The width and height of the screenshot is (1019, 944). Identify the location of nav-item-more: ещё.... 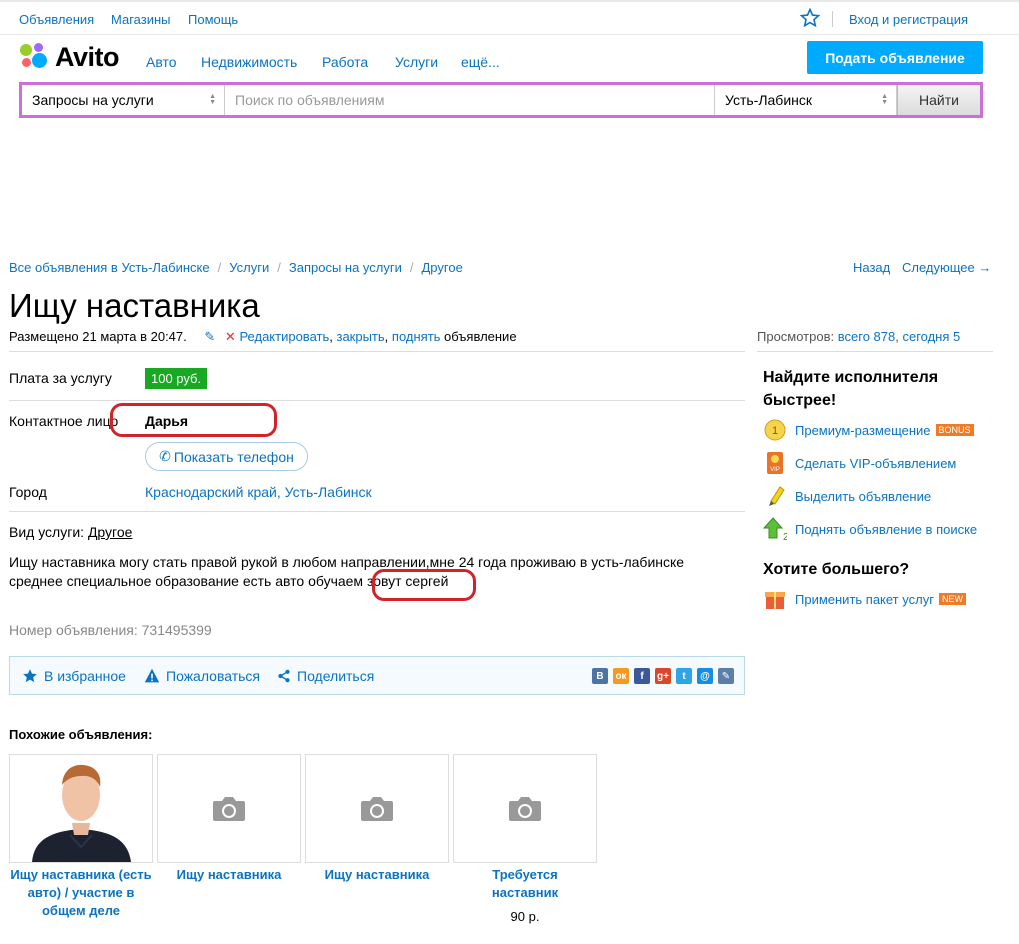
(480, 62).